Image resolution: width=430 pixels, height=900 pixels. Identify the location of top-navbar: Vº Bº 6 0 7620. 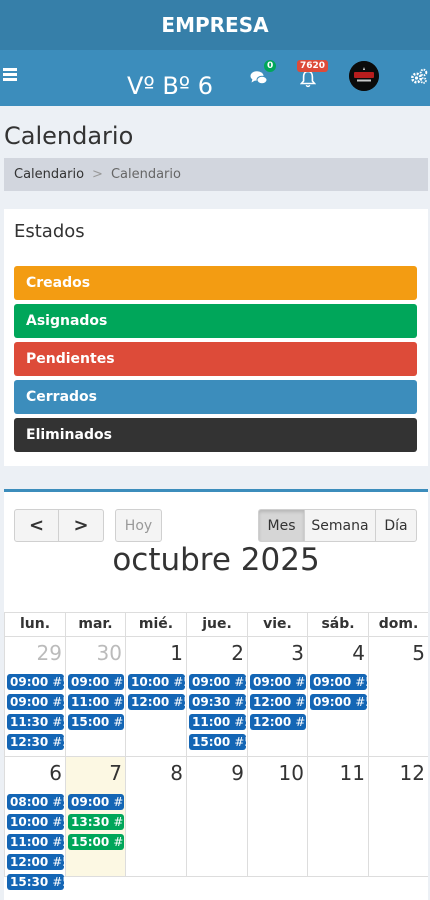
(215, 78).